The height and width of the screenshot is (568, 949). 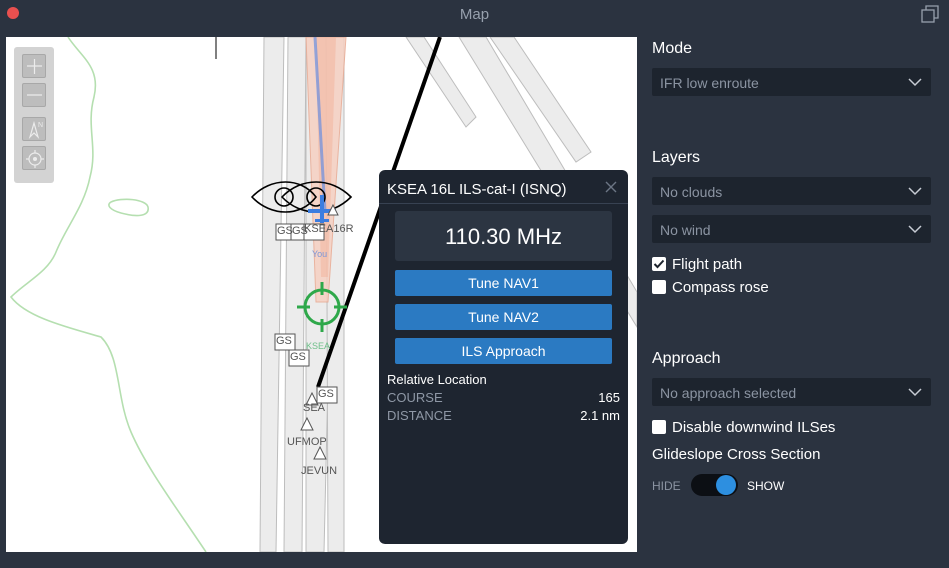 What do you see at coordinates (503, 351) in the screenshot?
I see `ils-approach-button: ILS Approach` at bounding box center [503, 351].